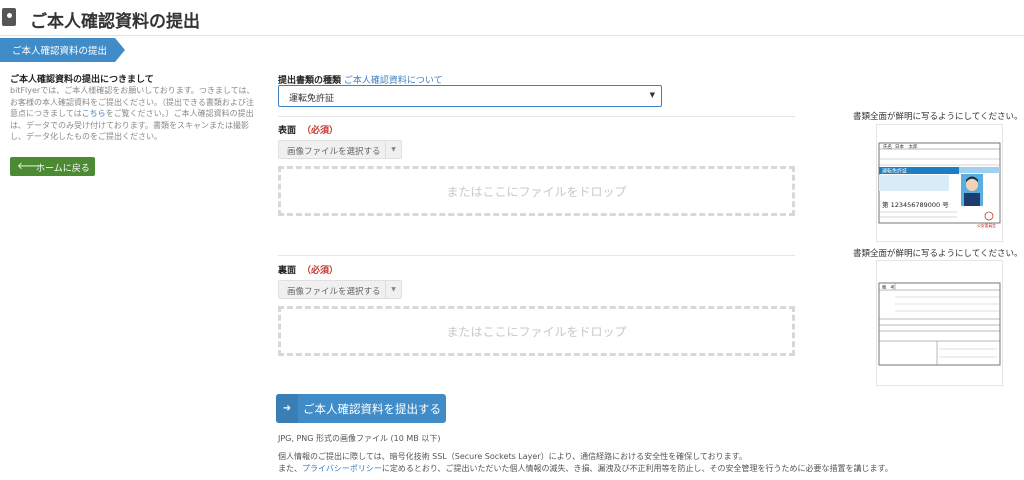 This screenshot has height=480, width=1024. Describe the element at coordinates (938, 117) in the screenshot. I see `front-sample-hint: 書類全面が鮮明に写るようにしてください。` at that location.